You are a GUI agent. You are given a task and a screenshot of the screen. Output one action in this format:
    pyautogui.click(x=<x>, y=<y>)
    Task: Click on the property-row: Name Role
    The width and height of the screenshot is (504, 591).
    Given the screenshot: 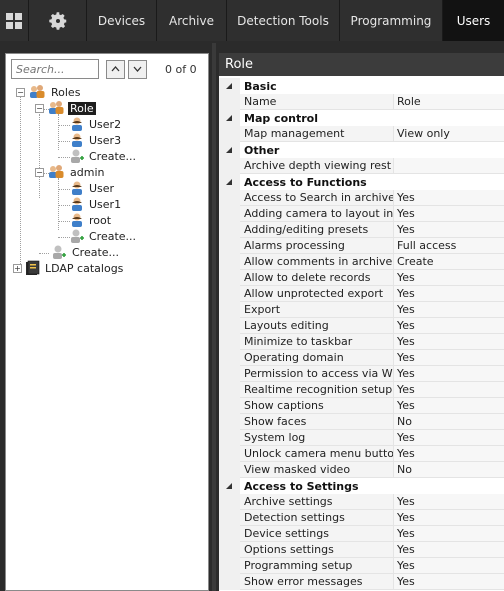 What is the action you would take?
    pyautogui.click(x=361, y=102)
    